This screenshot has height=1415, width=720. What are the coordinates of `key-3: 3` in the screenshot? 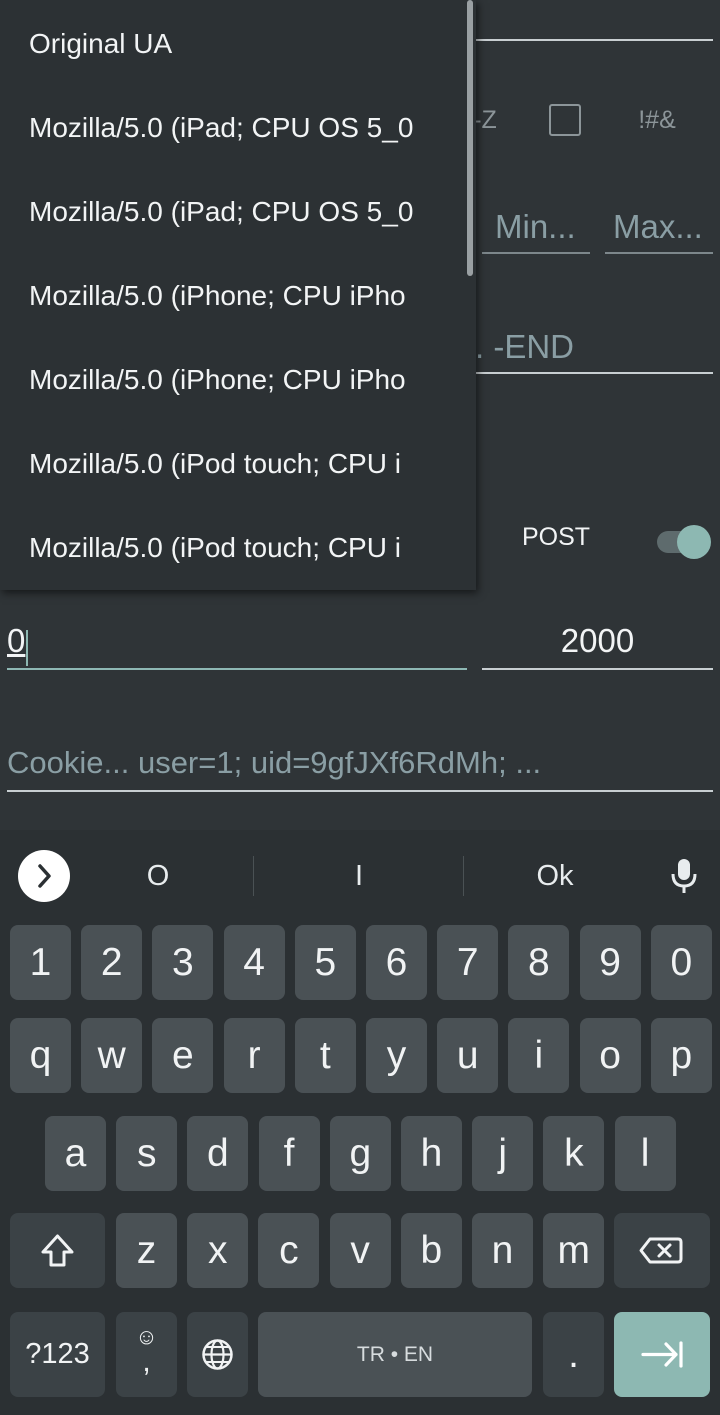 It's located at (183, 962).